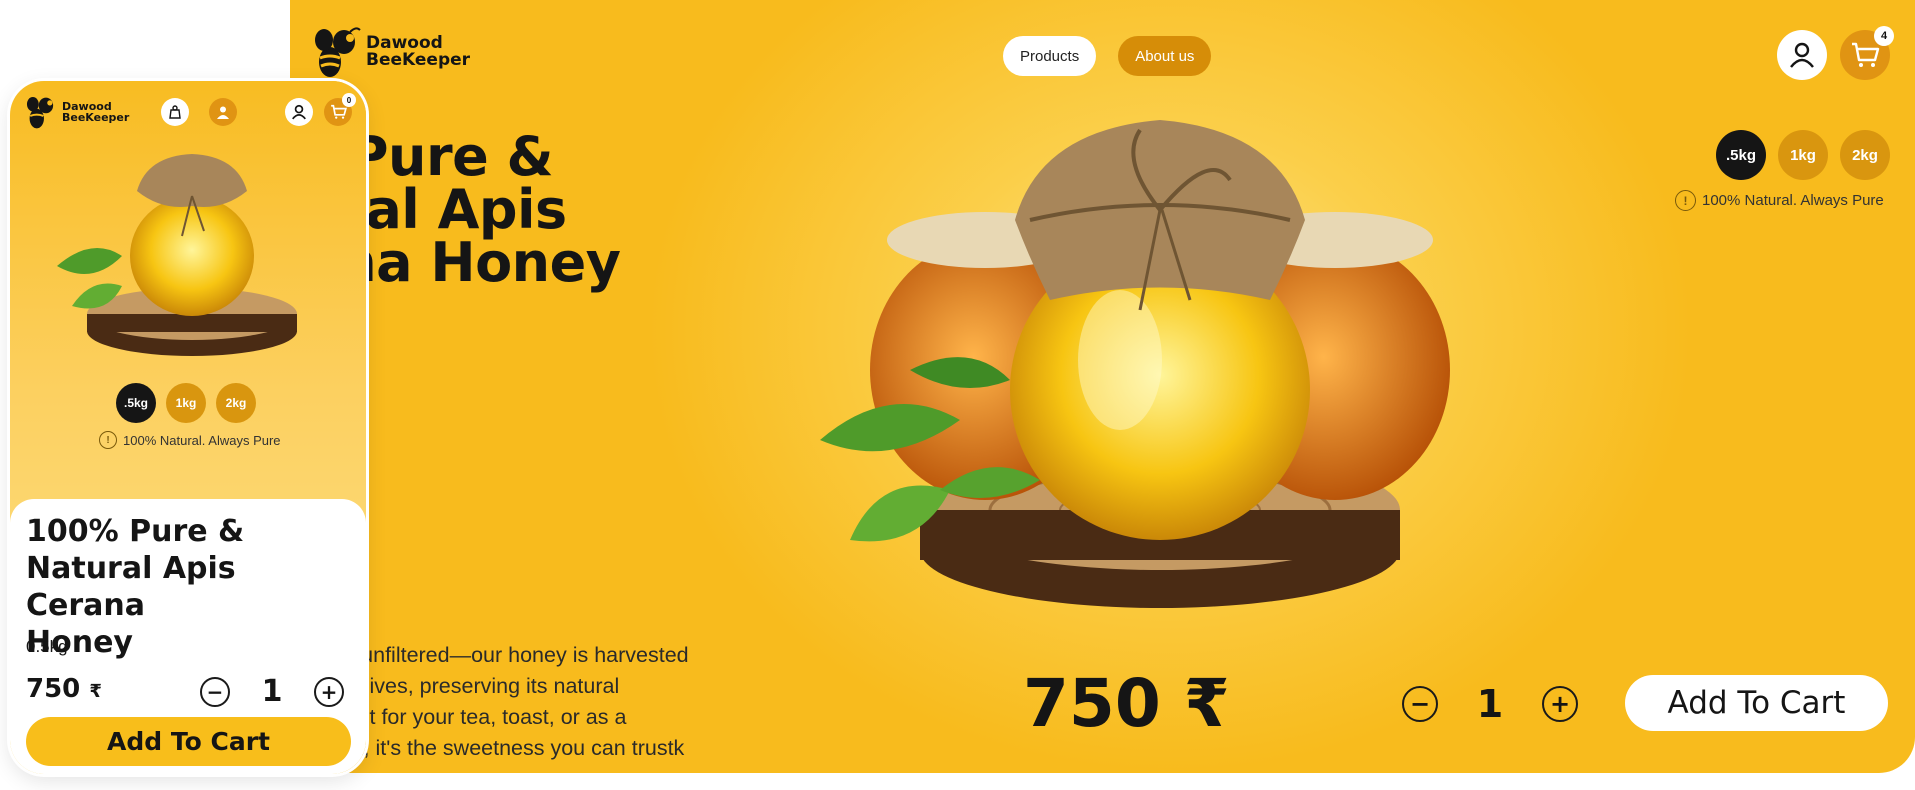 The width and height of the screenshot is (1915, 790). Describe the element at coordinates (77, 112) in the screenshot. I see `mobile-brand-logo: Dawood BeeKeeper` at that location.